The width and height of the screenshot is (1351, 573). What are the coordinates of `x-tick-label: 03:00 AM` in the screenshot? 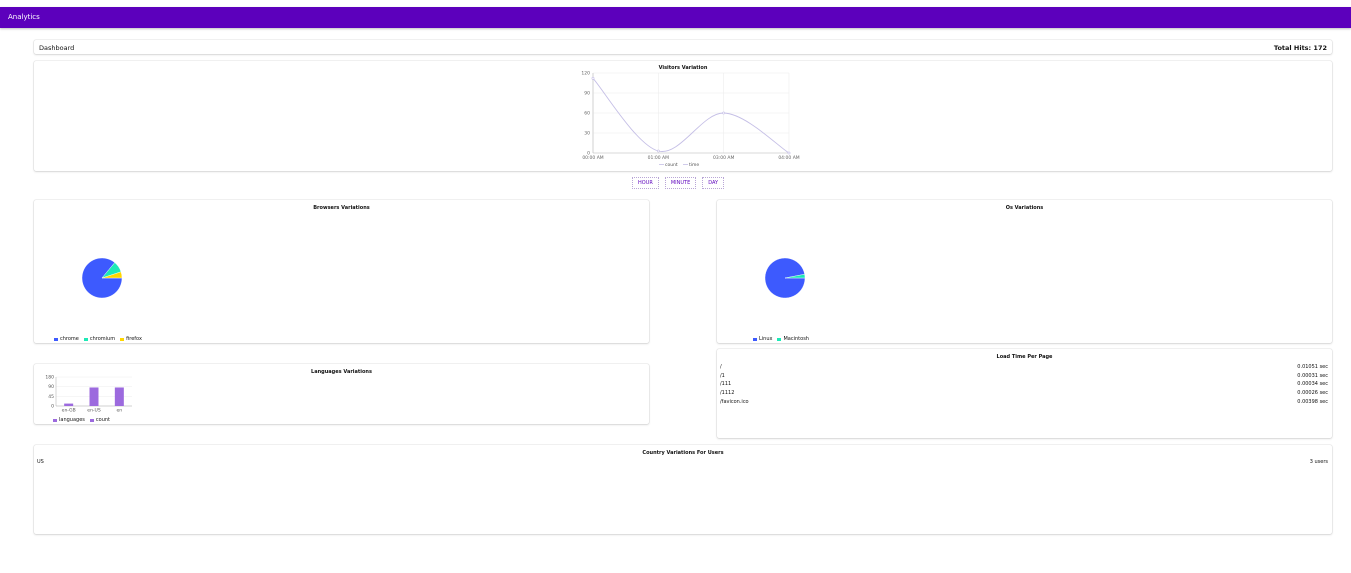 It's located at (723, 158).